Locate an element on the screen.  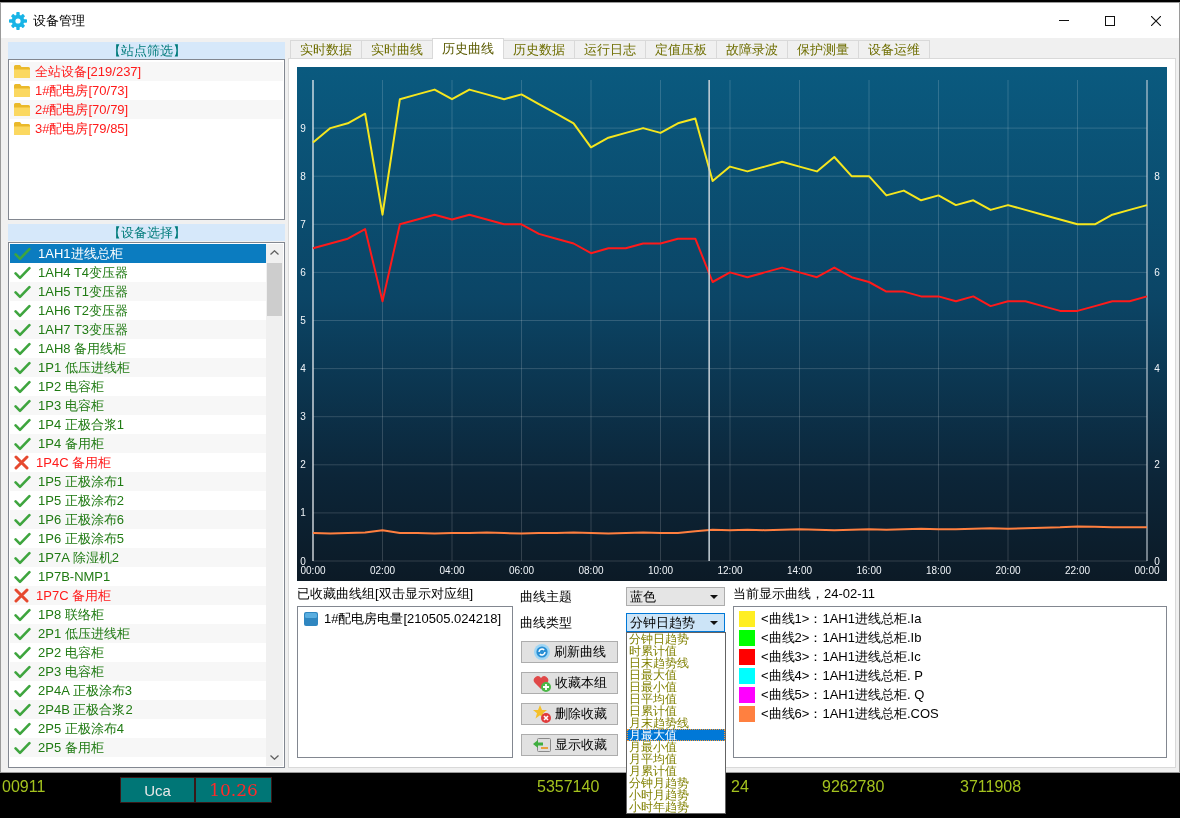
site-item: 2#配电房[70/79] is located at coordinates (146, 109).